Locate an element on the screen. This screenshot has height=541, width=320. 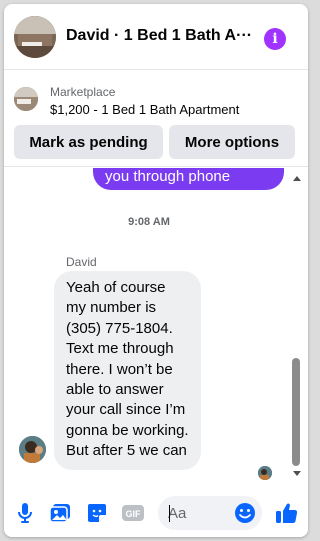
message-composer: GIF is located at coordinates (156, 512).